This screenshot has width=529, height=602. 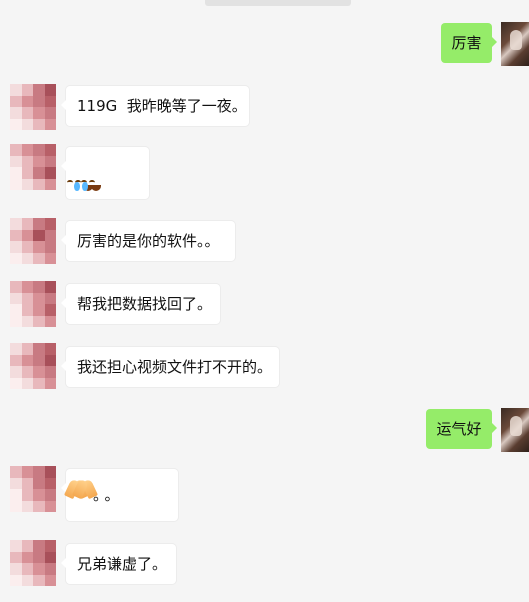 I want to click on message-row: 运气好, so click(x=264, y=429).